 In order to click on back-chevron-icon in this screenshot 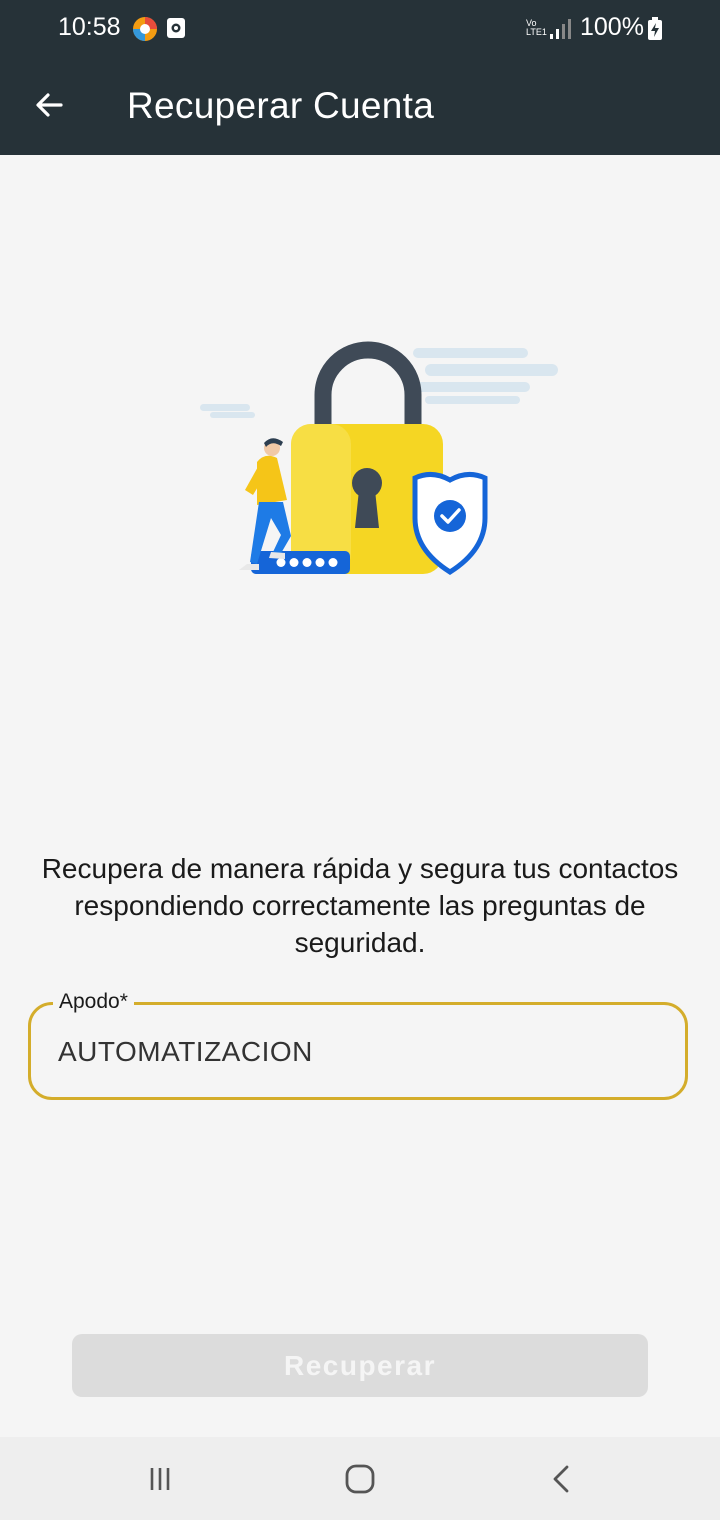, I will do `click(561, 1479)`.